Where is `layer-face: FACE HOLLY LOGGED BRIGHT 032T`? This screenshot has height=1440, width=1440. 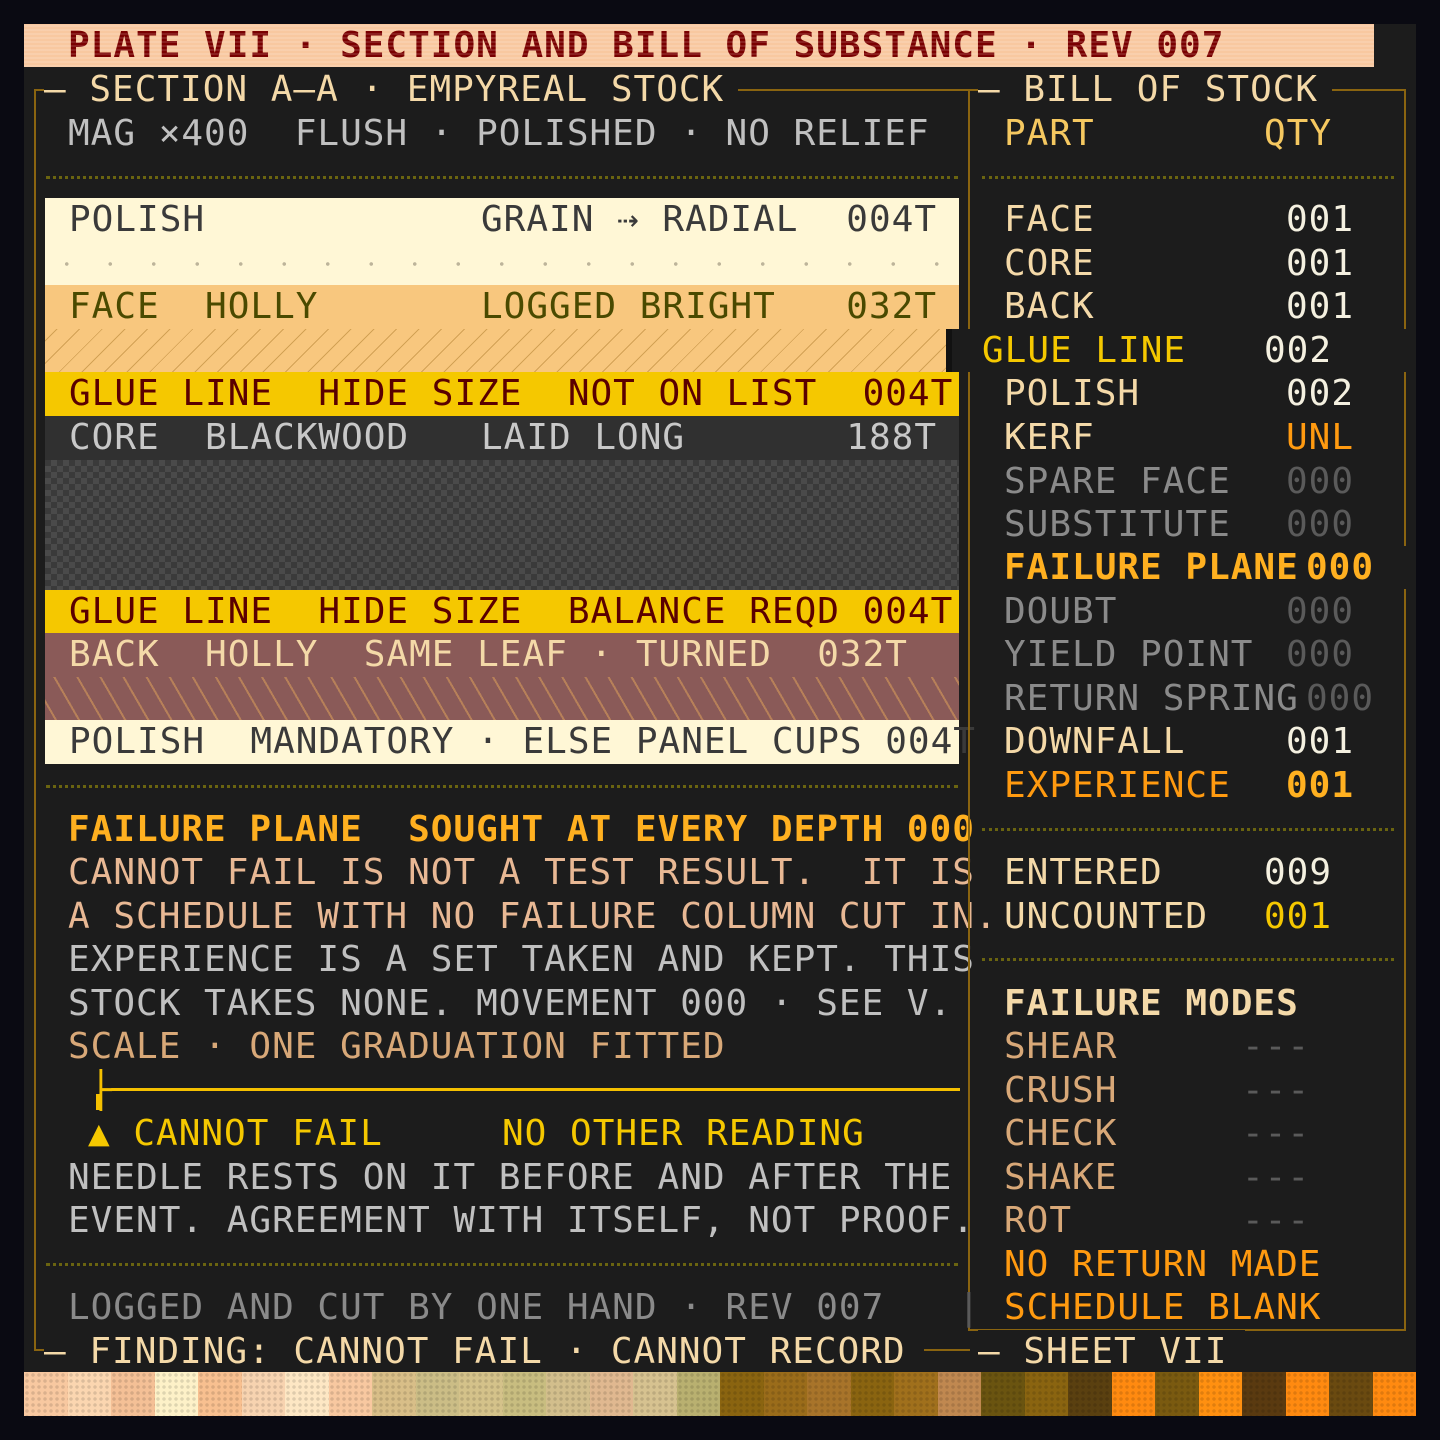 layer-face: FACE HOLLY LOGGED BRIGHT 032T is located at coordinates (502, 307).